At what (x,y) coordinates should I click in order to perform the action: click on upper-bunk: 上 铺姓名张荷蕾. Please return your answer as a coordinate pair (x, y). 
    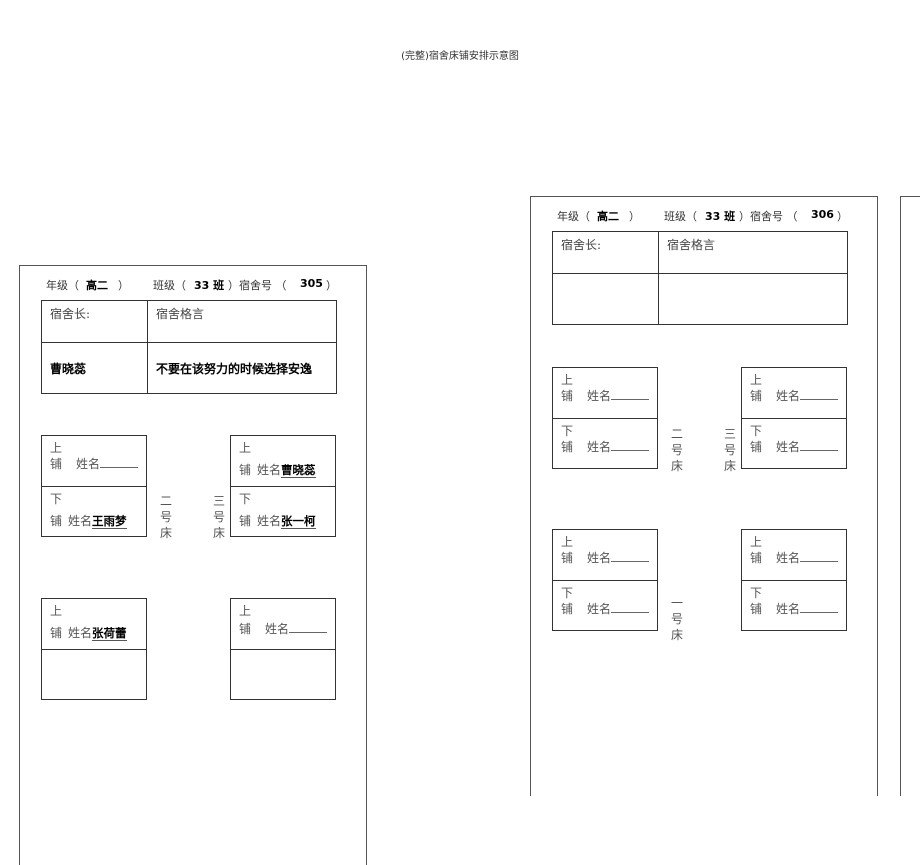
    Looking at the image, I should click on (94, 624).